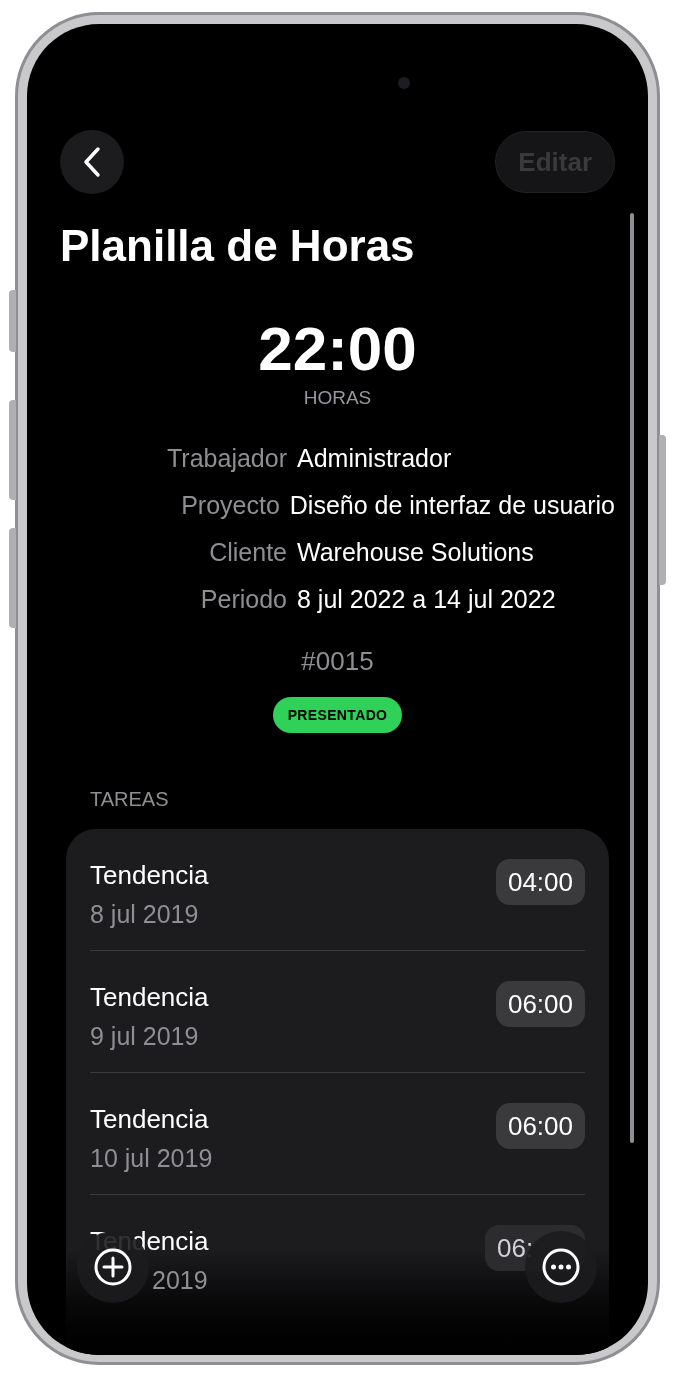  What do you see at coordinates (237, 246) in the screenshot?
I see `page-title: Planilla de Horas` at bounding box center [237, 246].